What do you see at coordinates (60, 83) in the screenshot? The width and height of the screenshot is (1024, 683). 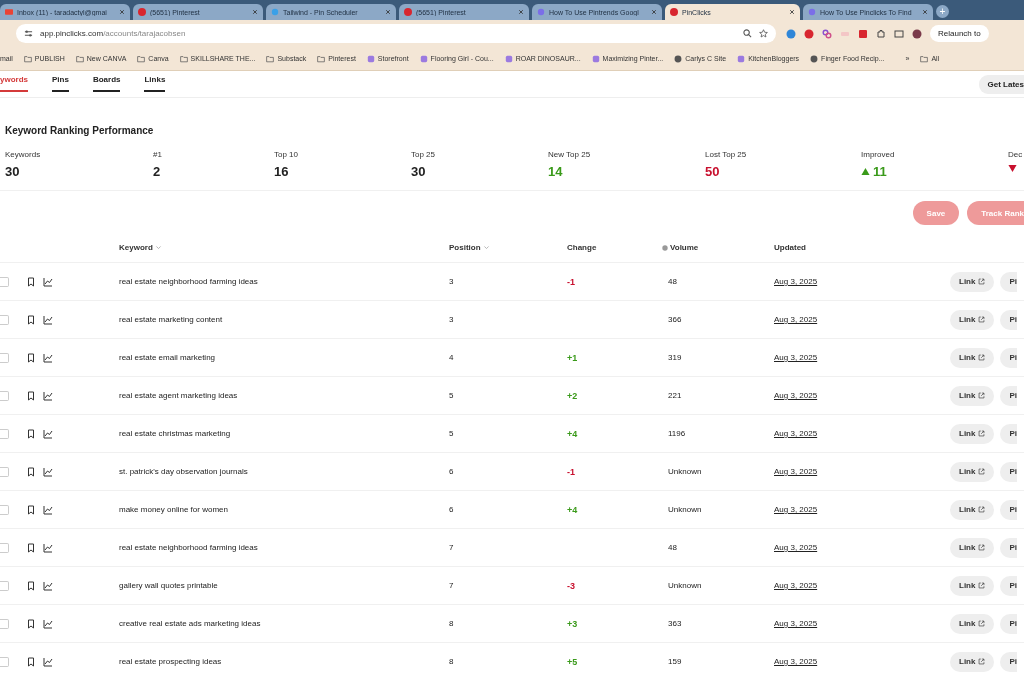 I see `nav-tab: Pins` at bounding box center [60, 83].